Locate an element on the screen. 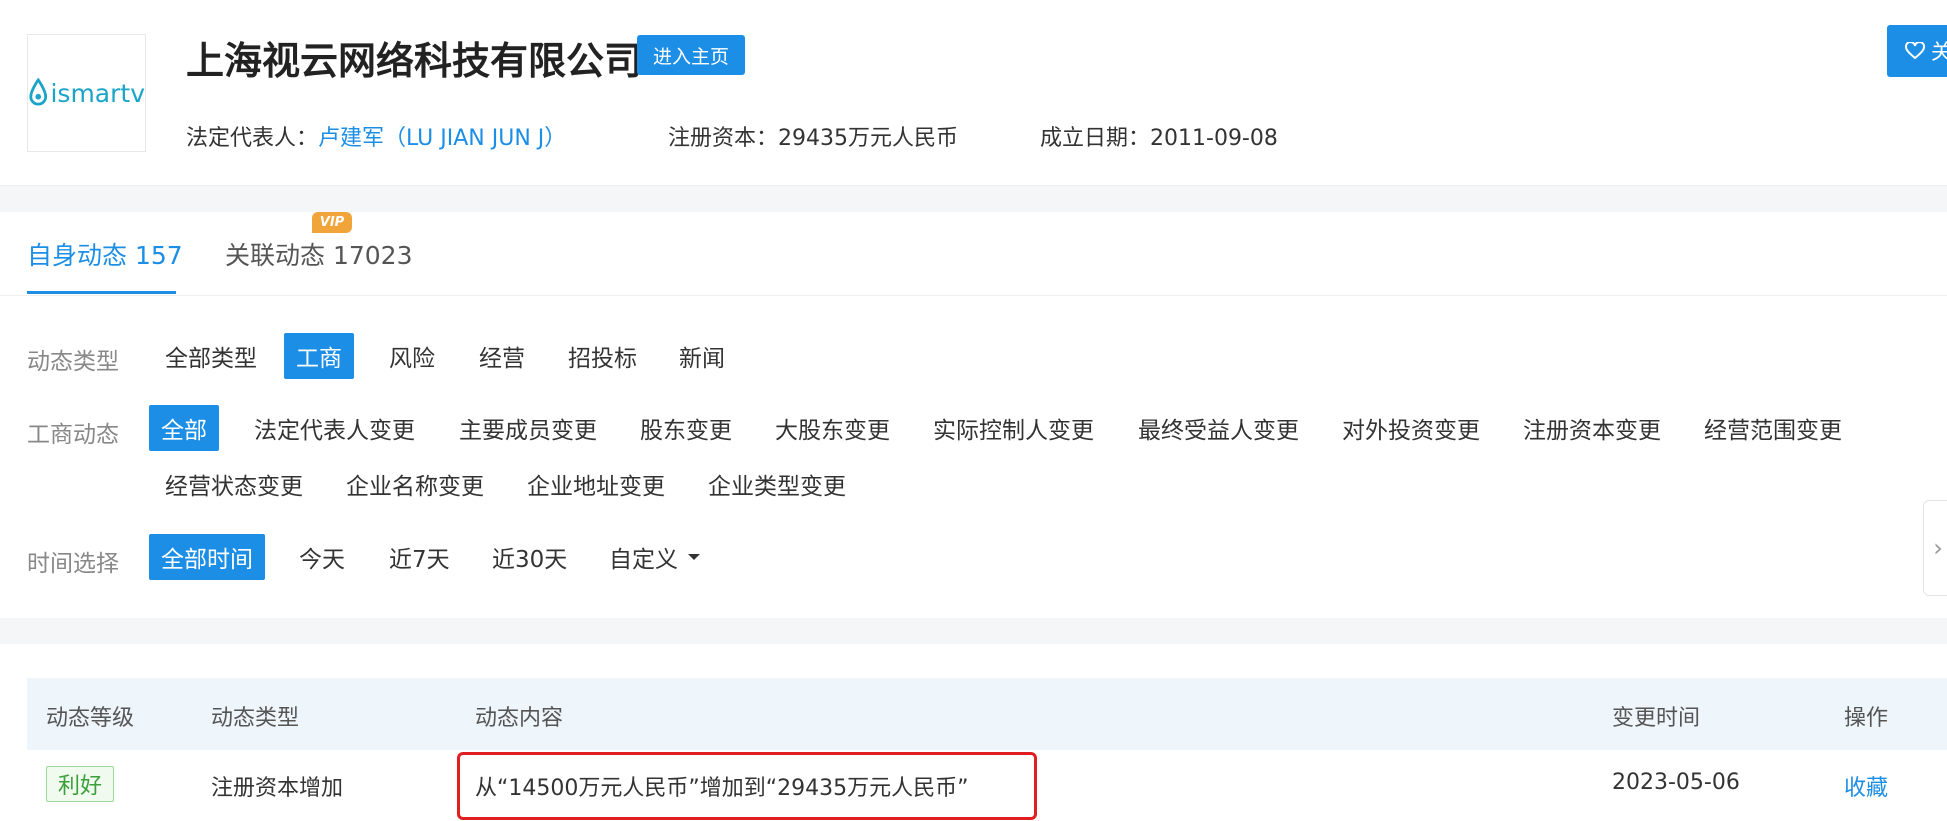  company-name: 上海视云网络科技有限公司 is located at coordinates (414, 61).